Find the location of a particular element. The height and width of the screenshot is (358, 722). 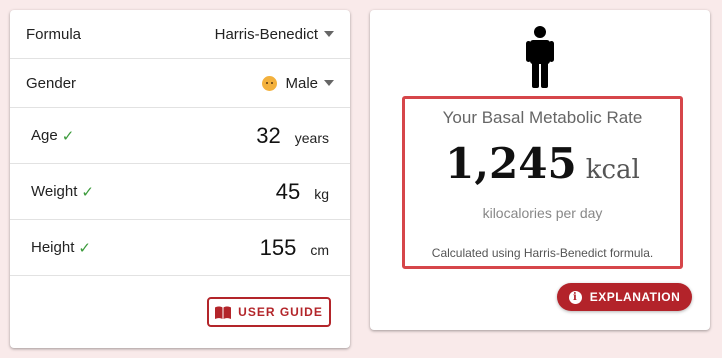

height-row: Height ✓ 155 cm is located at coordinates (180, 248).